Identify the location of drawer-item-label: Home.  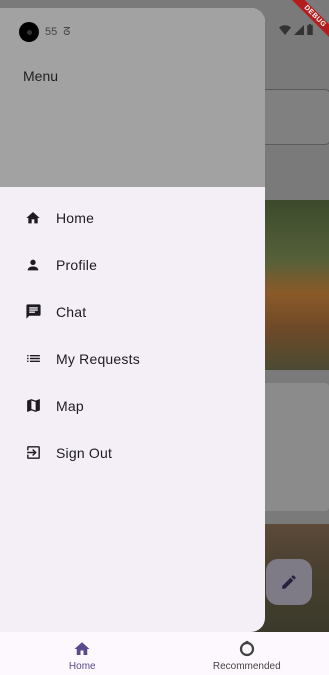
(75, 217).